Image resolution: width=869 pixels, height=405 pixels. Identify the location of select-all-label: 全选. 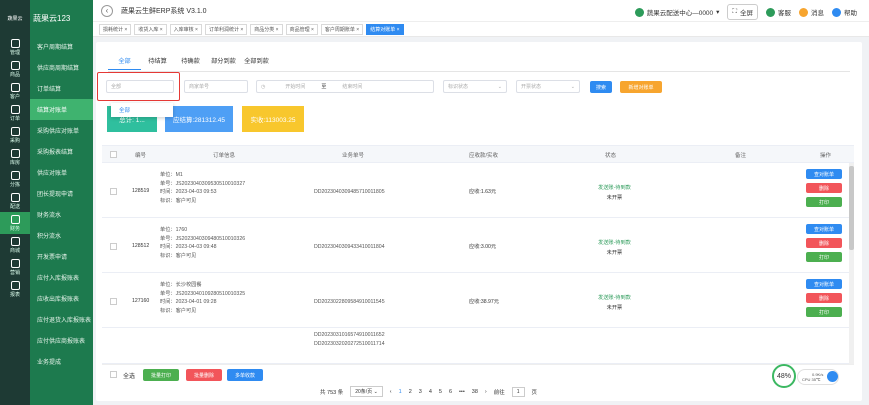
(129, 377).